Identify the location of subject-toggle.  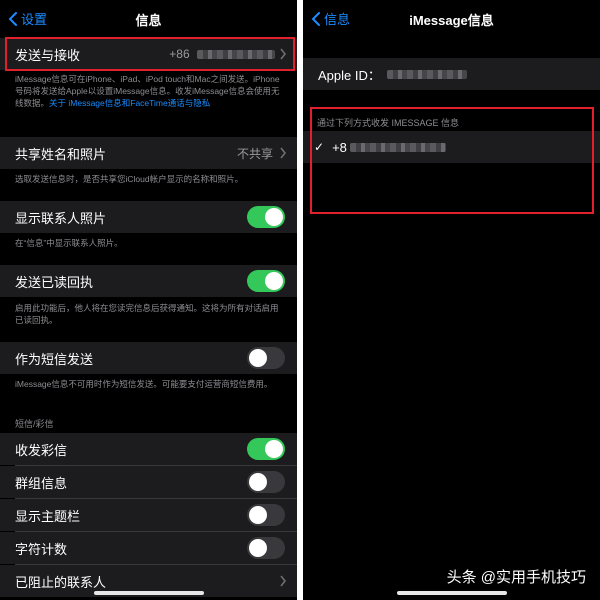
(266, 515).